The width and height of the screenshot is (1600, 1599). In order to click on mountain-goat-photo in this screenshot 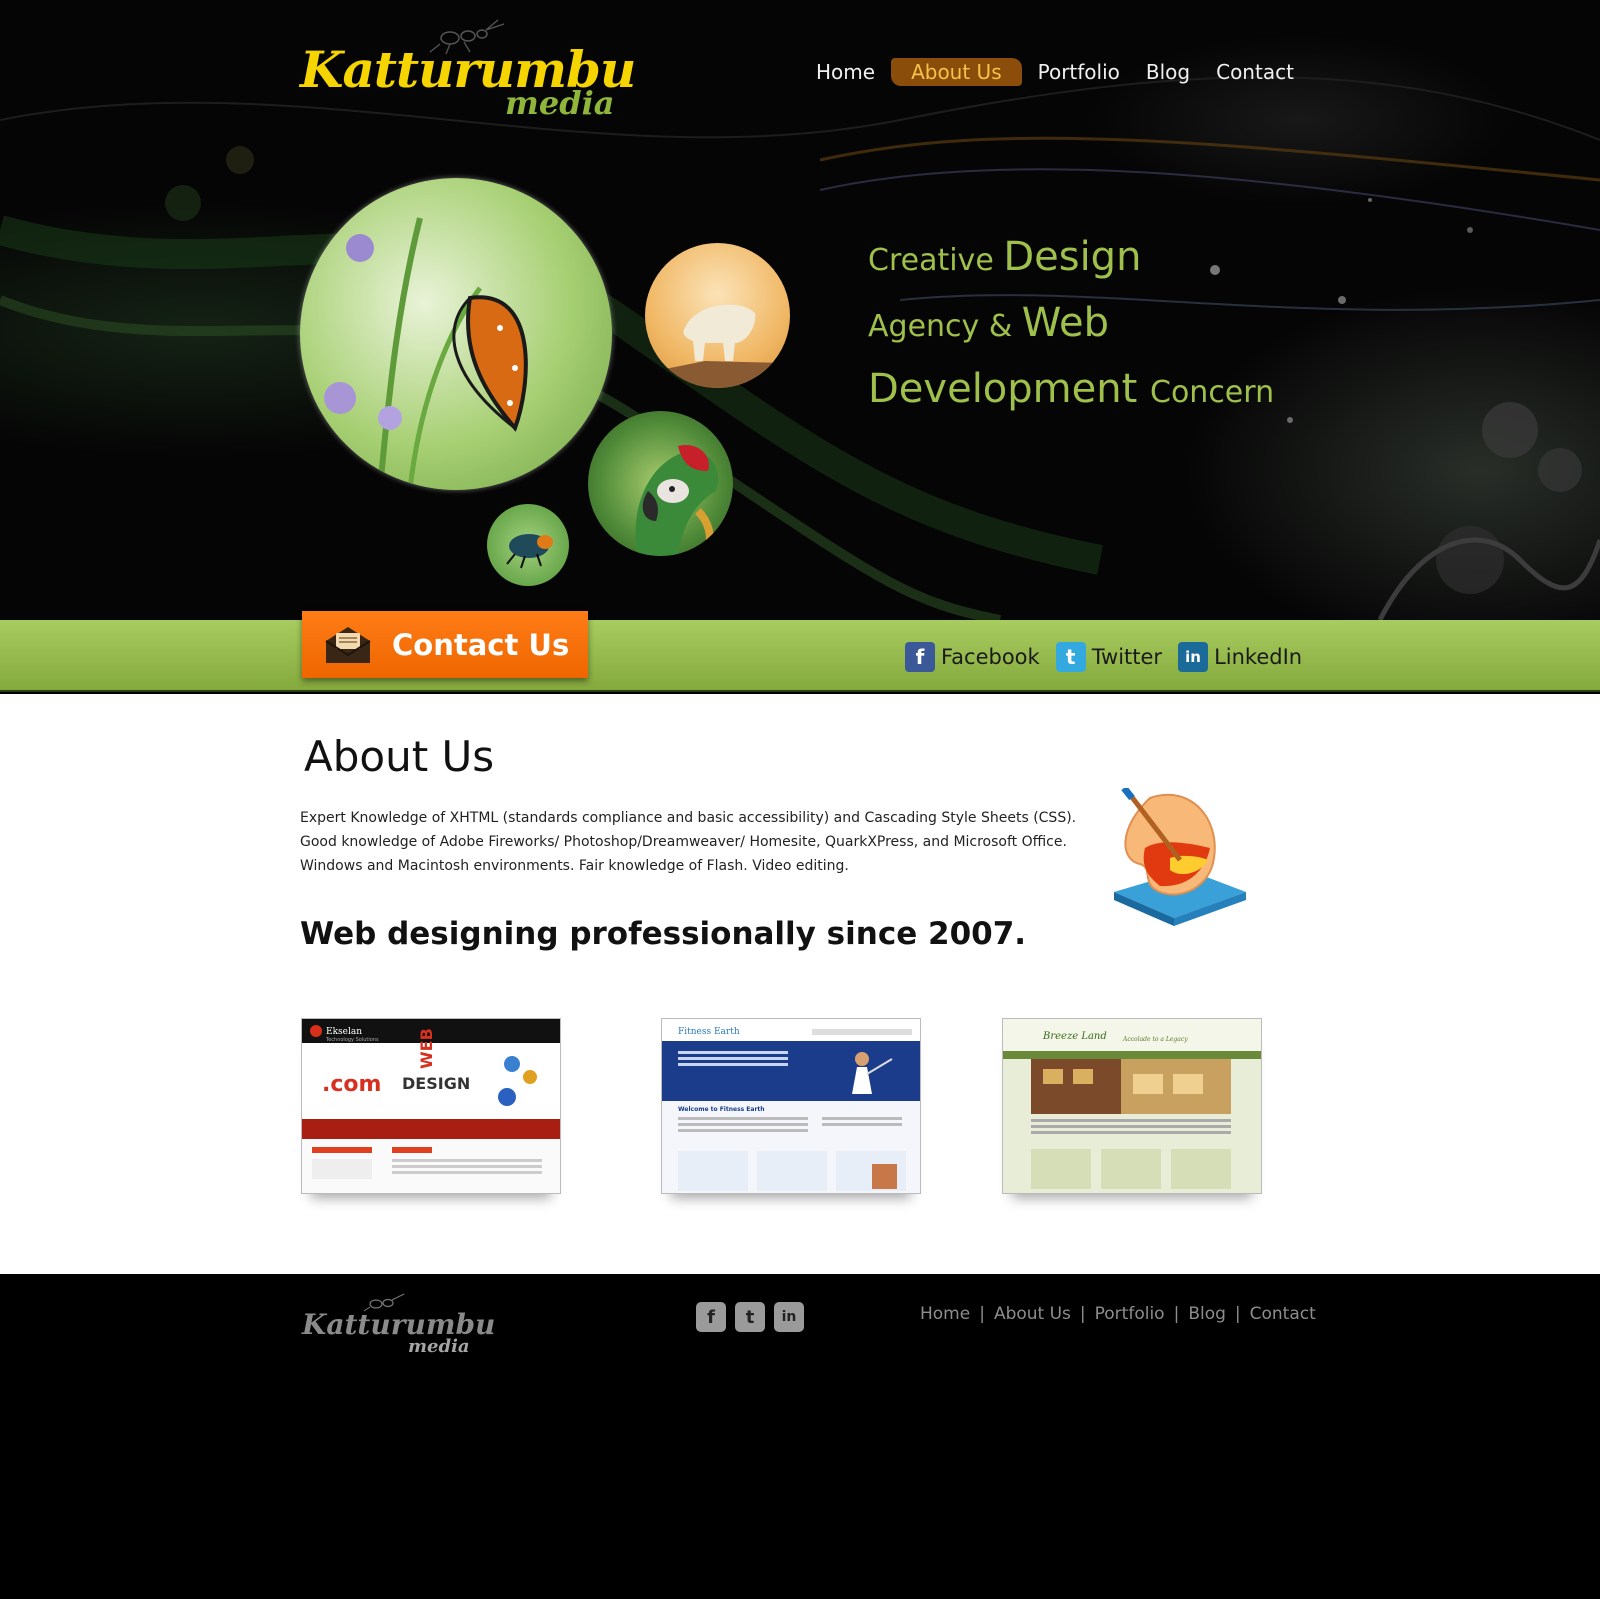, I will do `click(717, 315)`.